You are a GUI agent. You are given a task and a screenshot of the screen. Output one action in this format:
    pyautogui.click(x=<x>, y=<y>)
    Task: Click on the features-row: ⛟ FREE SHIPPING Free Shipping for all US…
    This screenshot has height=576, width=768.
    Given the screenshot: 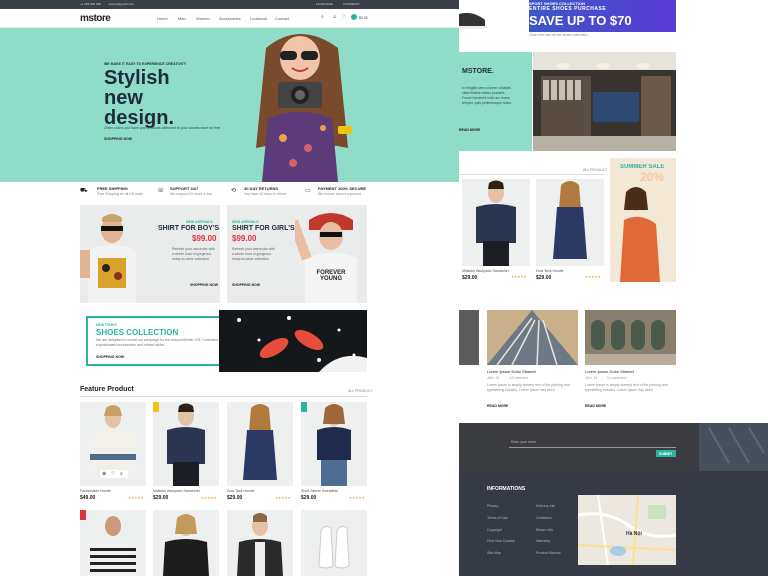 What is the action you would take?
    pyautogui.click(x=230, y=193)
    